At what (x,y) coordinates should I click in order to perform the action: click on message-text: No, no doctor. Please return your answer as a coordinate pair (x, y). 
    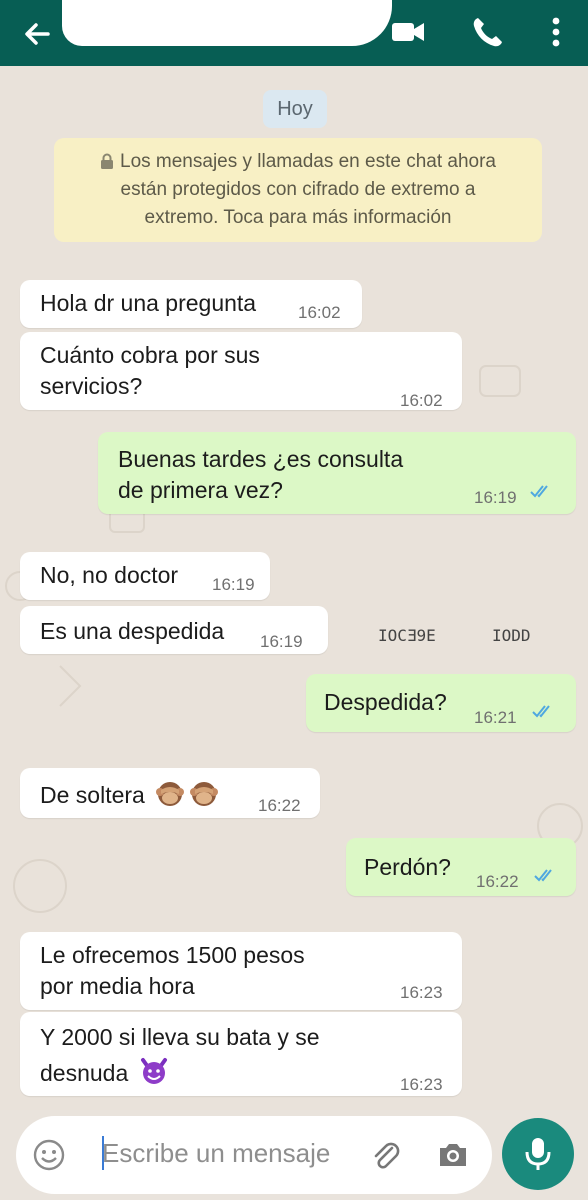
    Looking at the image, I should click on (109, 575).